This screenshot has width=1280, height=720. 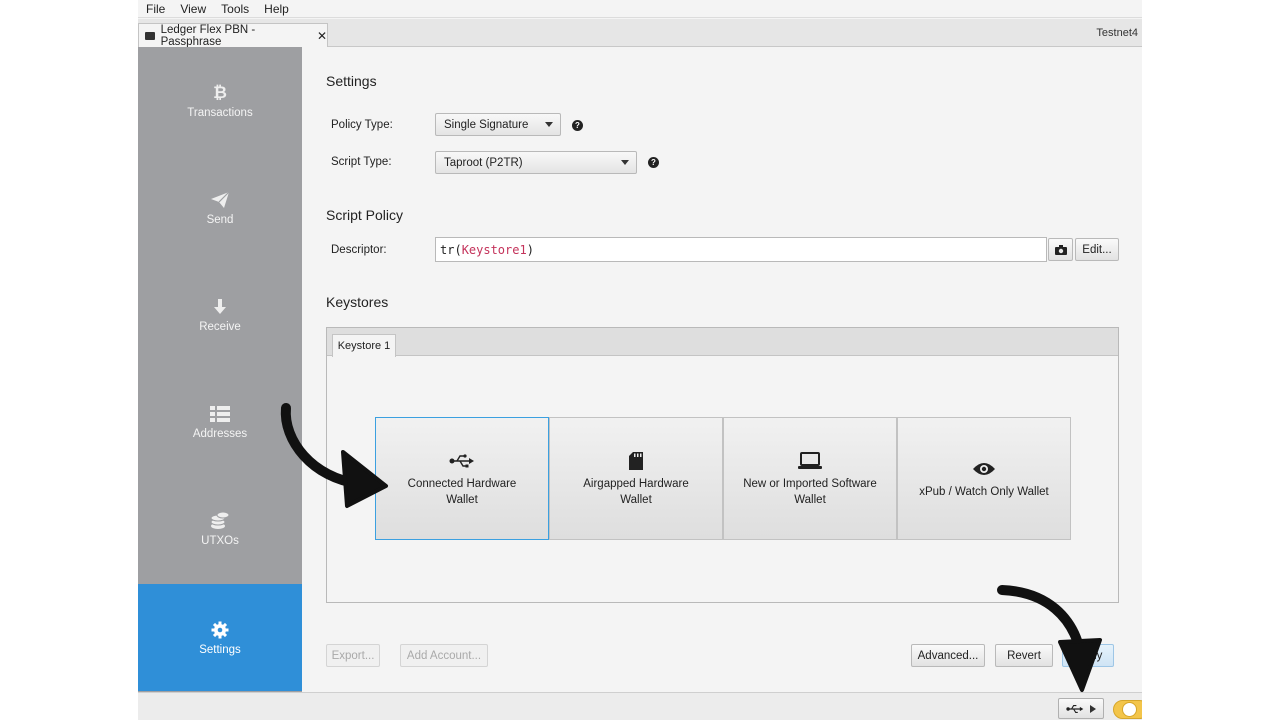 I want to click on sidebar-item-receive: Receive, so click(x=220, y=314).